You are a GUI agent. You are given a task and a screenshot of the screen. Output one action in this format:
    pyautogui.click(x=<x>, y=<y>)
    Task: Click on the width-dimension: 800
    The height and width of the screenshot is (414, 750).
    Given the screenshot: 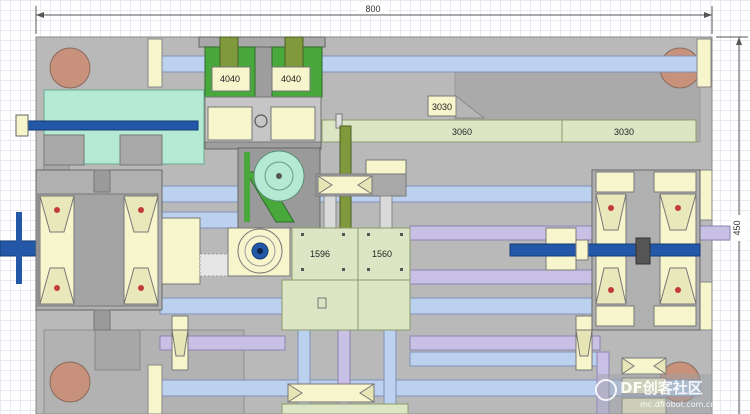 What is the action you would take?
    pyautogui.click(x=374, y=18)
    